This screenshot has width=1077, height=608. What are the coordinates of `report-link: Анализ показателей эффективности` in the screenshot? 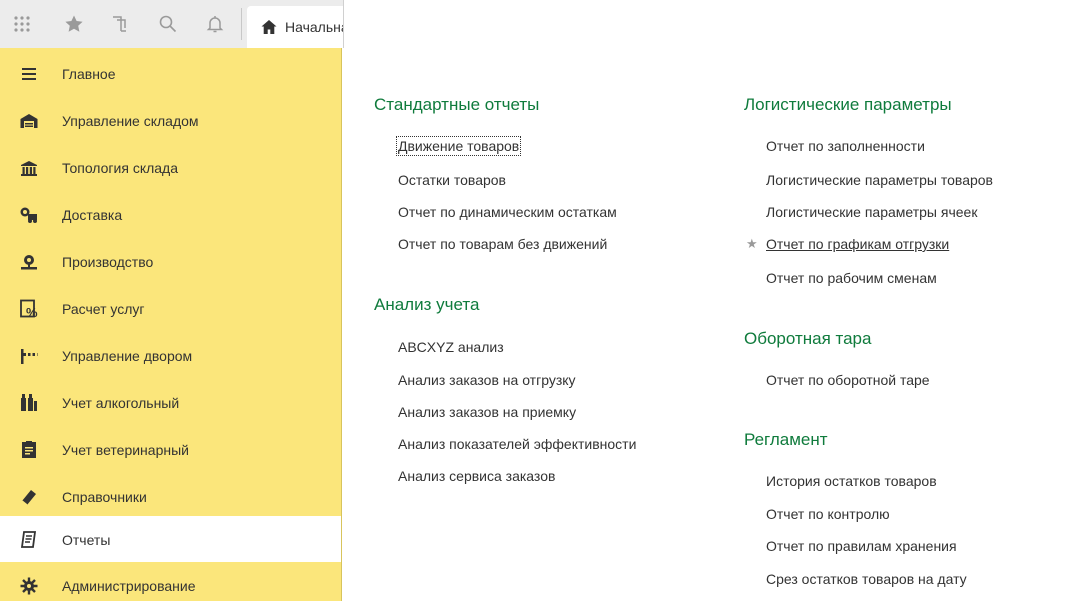 It's located at (517, 444).